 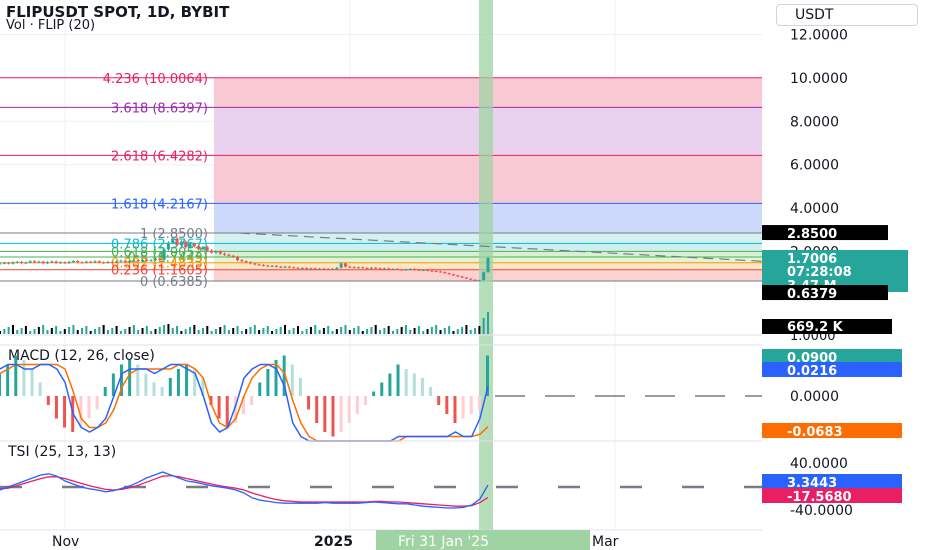 What do you see at coordinates (244, 491) in the screenshot?
I see `tsi-signal-line` at bounding box center [244, 491].